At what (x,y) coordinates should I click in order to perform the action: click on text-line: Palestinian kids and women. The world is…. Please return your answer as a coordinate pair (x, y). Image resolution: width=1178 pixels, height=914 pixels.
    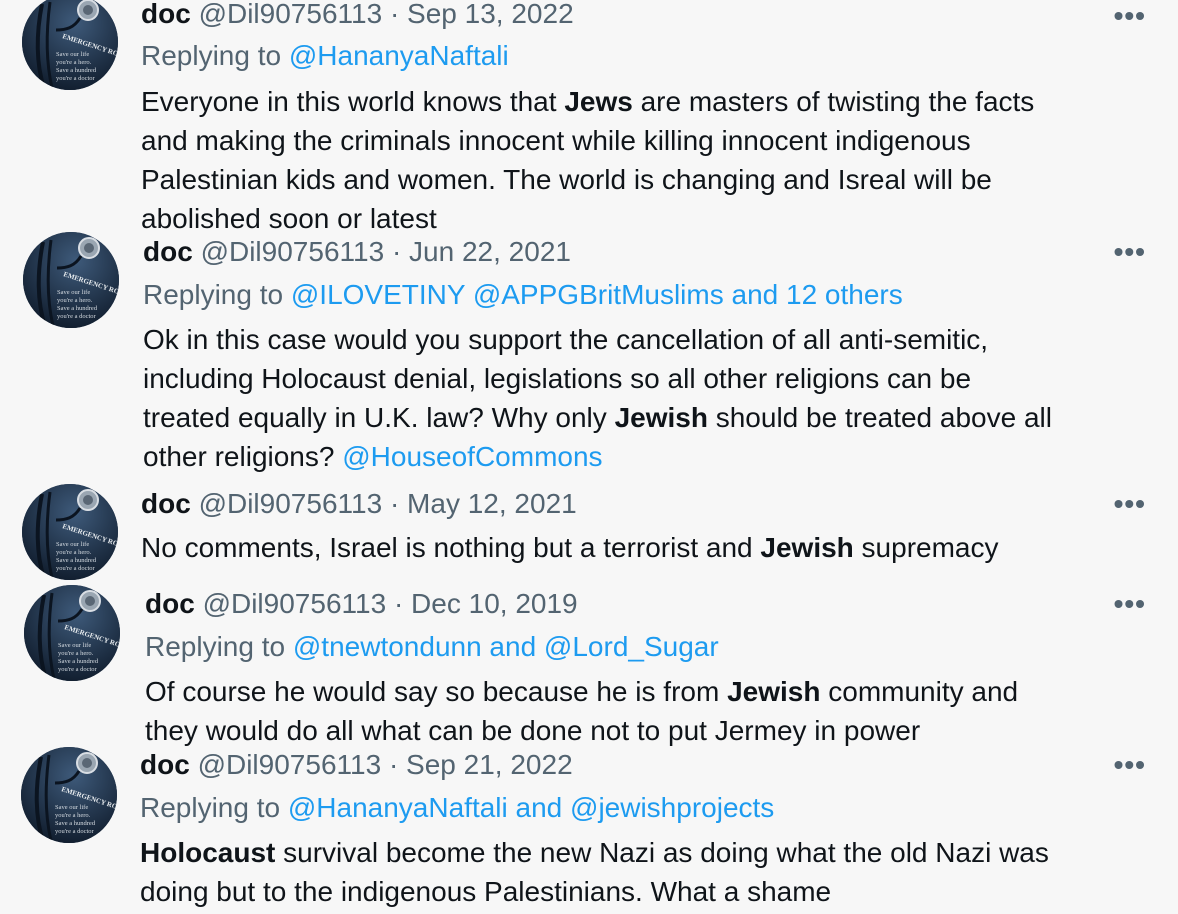
    Looking at the image, I should click on (566, 179).